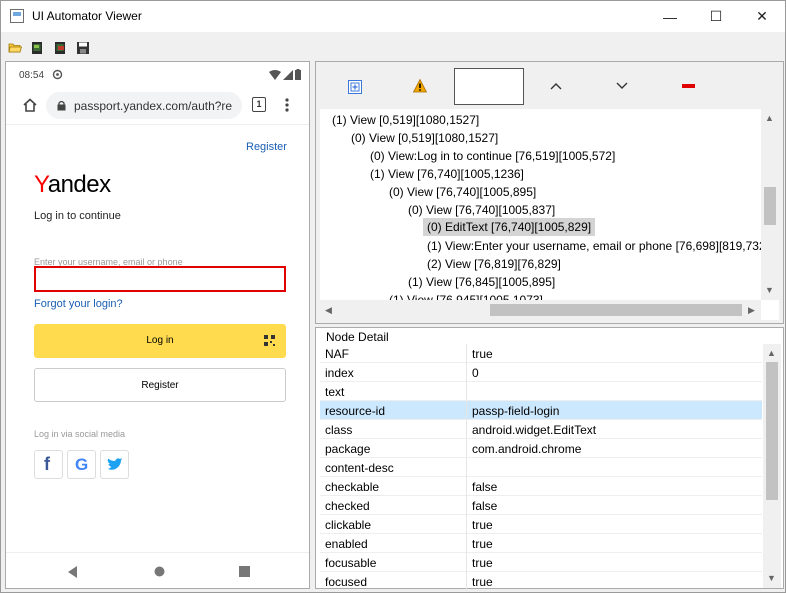 Image resolution: width=786 pixels, height=593 pixels. I want to click on register-button-label: Register, so click(160, 385).